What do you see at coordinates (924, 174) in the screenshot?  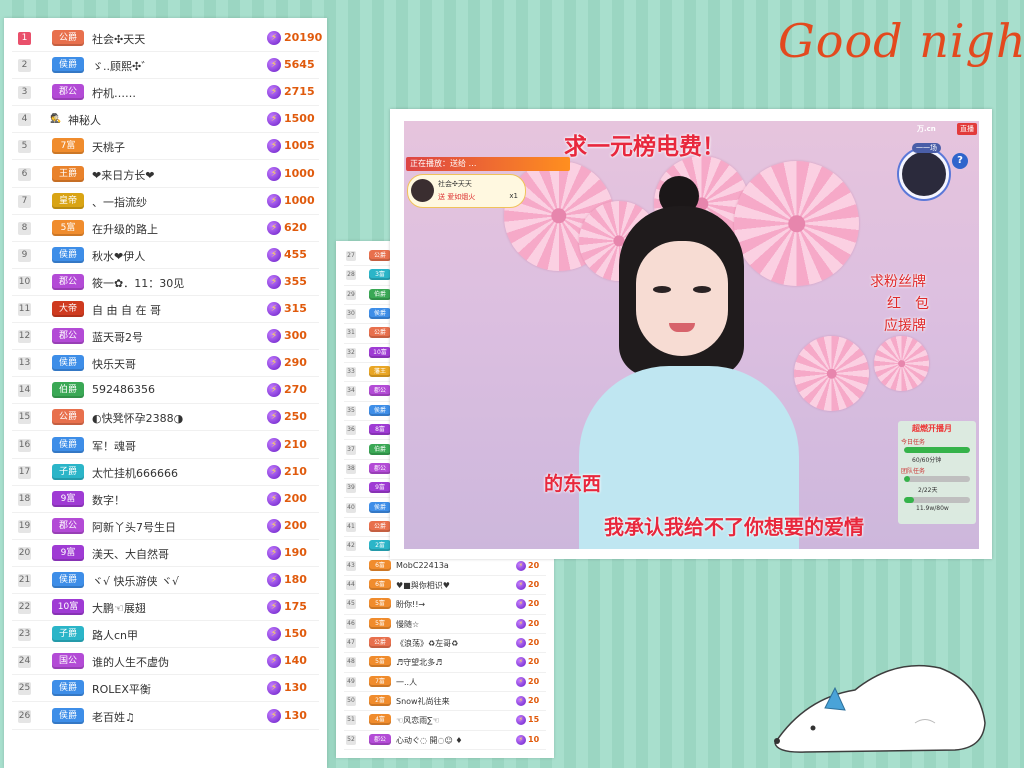 I see `host-avatar` at bounding box center [924, 174].